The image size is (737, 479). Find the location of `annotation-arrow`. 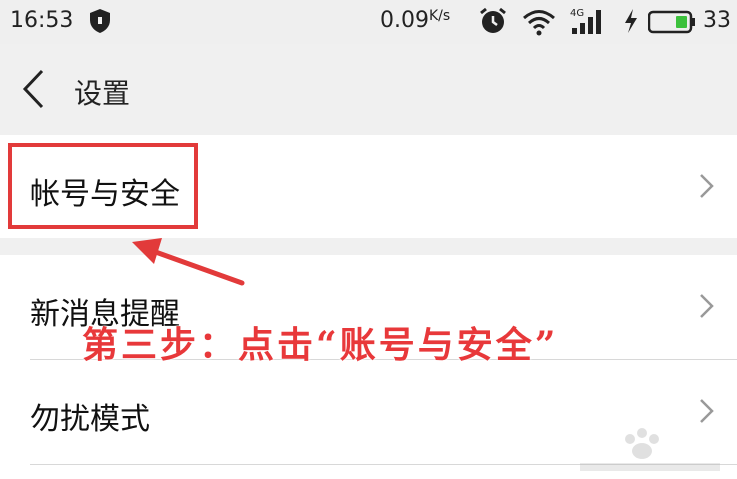

annotation-arrow is located at coordinates (188, 262).